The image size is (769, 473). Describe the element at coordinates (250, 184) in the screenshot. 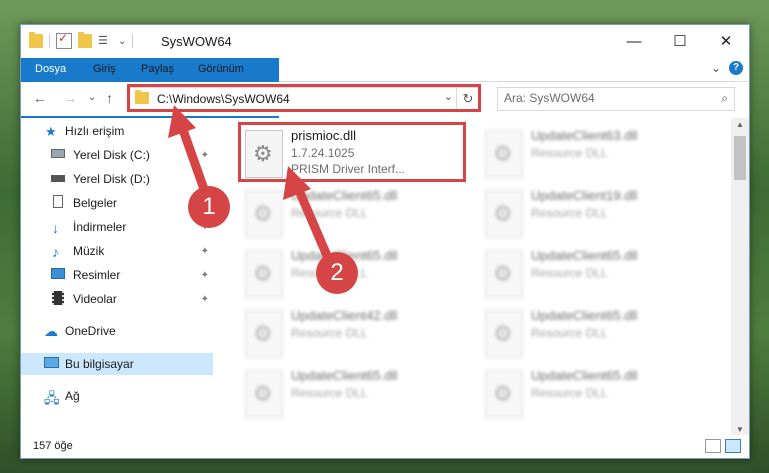

I see `annotation-arrows` at that location.